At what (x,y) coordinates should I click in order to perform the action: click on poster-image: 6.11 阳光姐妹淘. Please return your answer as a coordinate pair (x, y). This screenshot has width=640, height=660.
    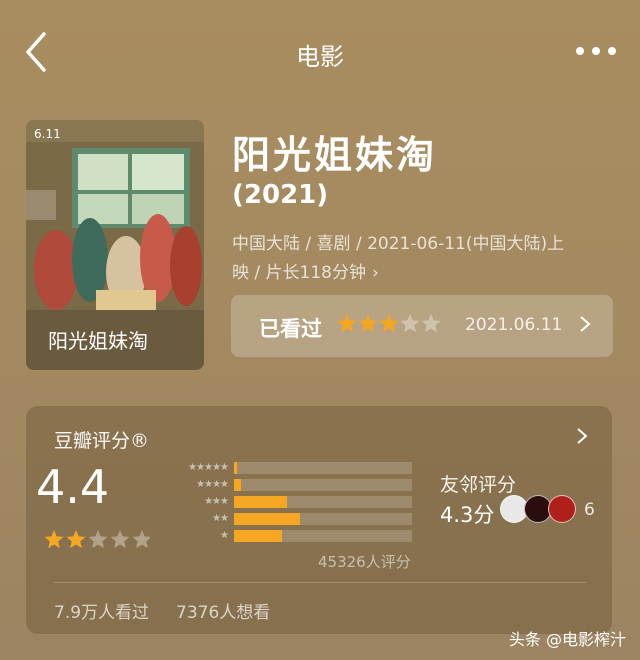
    Looking at the image, I should click on (115, 245).